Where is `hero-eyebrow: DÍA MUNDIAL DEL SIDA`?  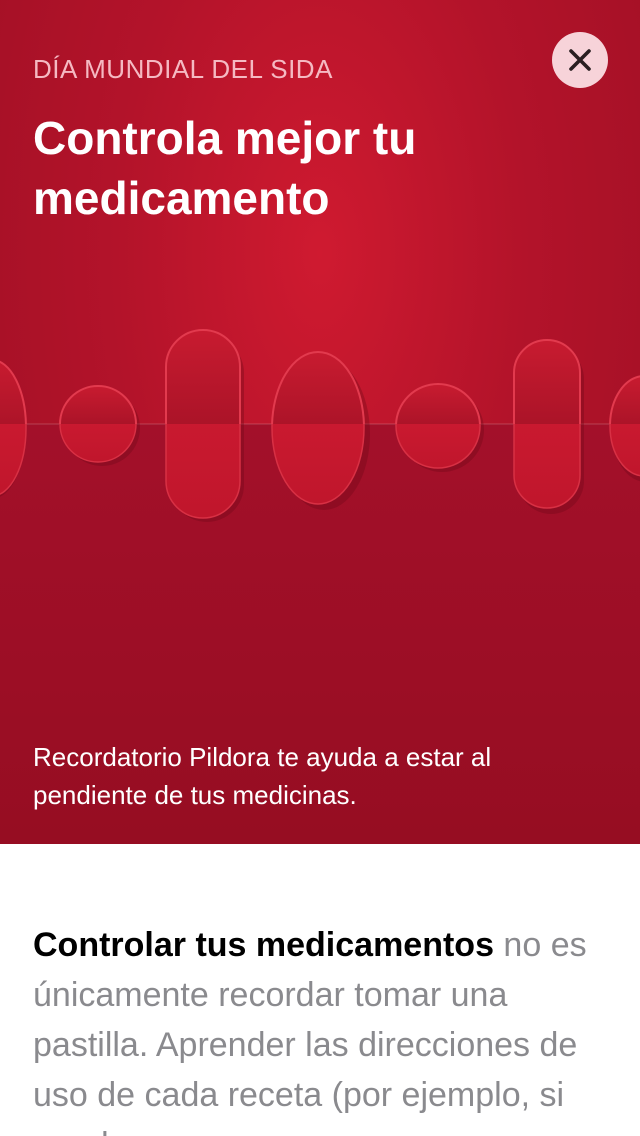 hero-eyebrow: DÍA MUNDIAL DEL SIDA is located at coordinates (183, 69).